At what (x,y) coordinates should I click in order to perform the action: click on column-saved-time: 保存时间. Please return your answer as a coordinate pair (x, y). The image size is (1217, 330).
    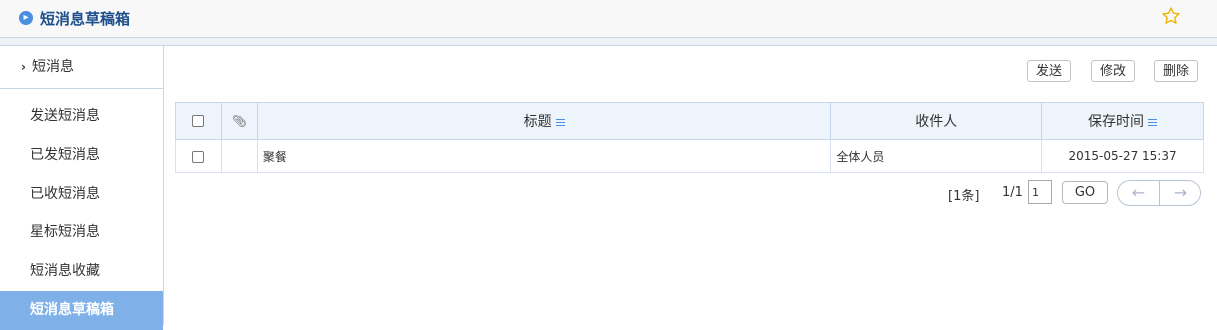
    Looking at the image, I should click on (1122, 121).